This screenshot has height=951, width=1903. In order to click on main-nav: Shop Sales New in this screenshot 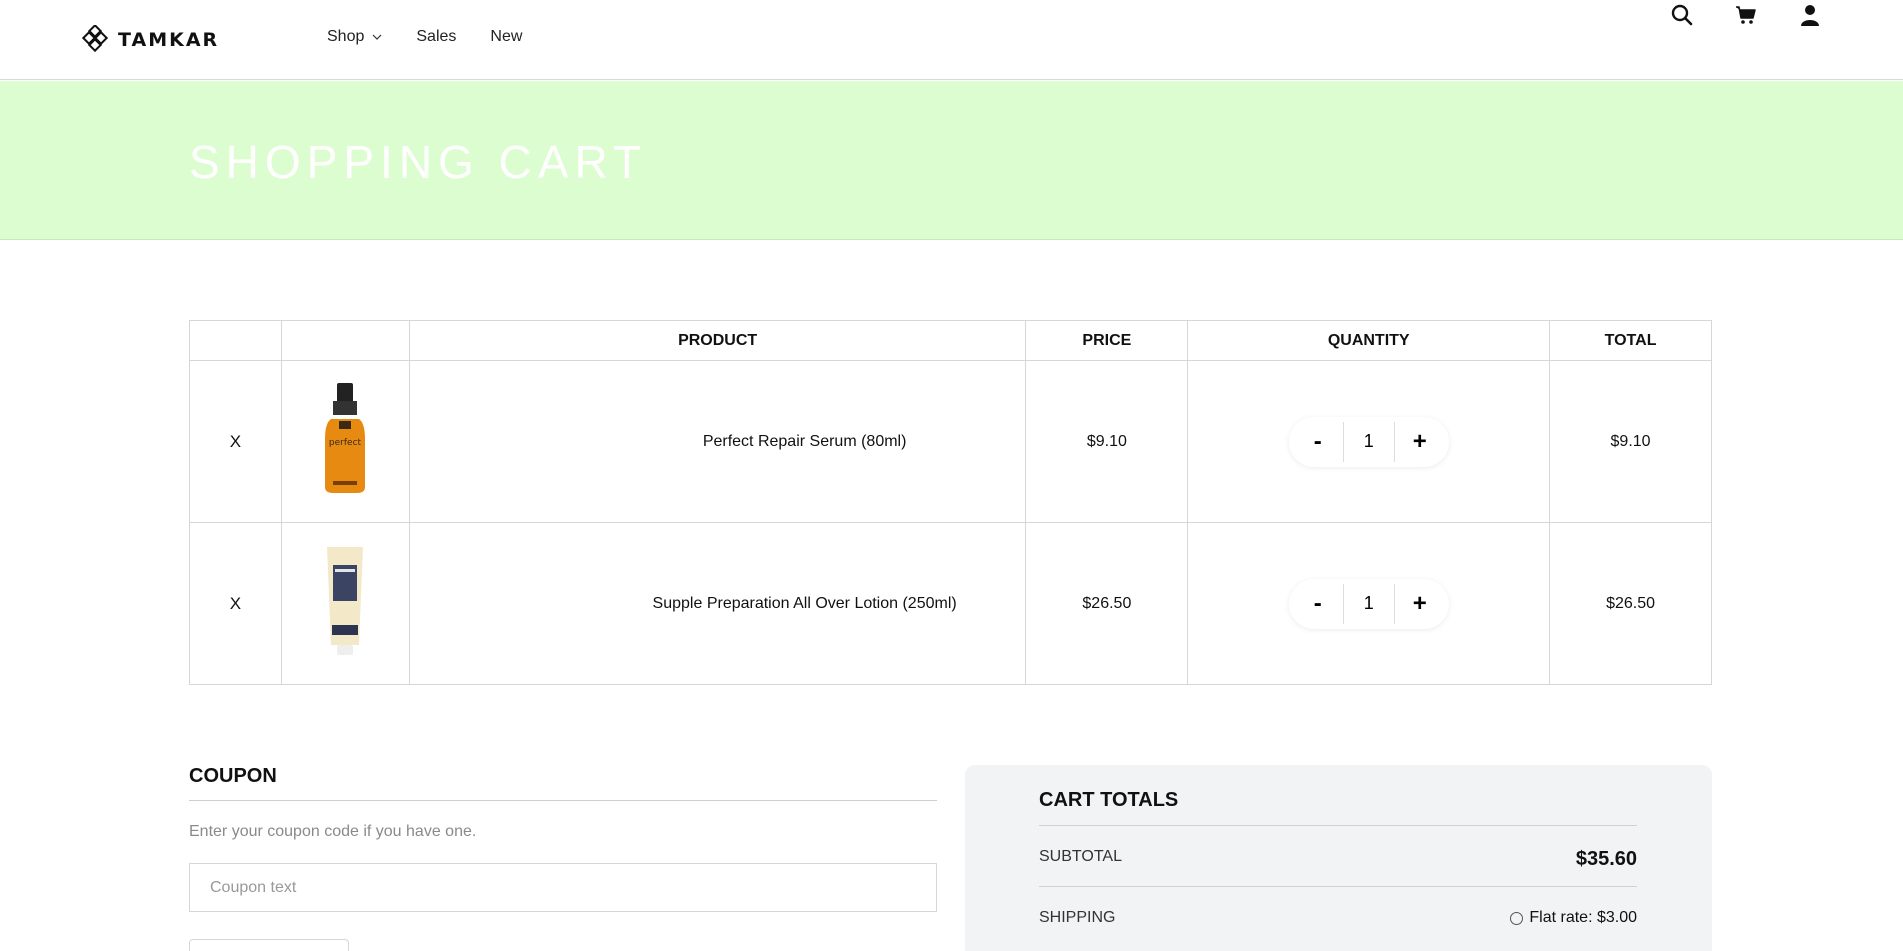, I will do `click(441, 37)`.